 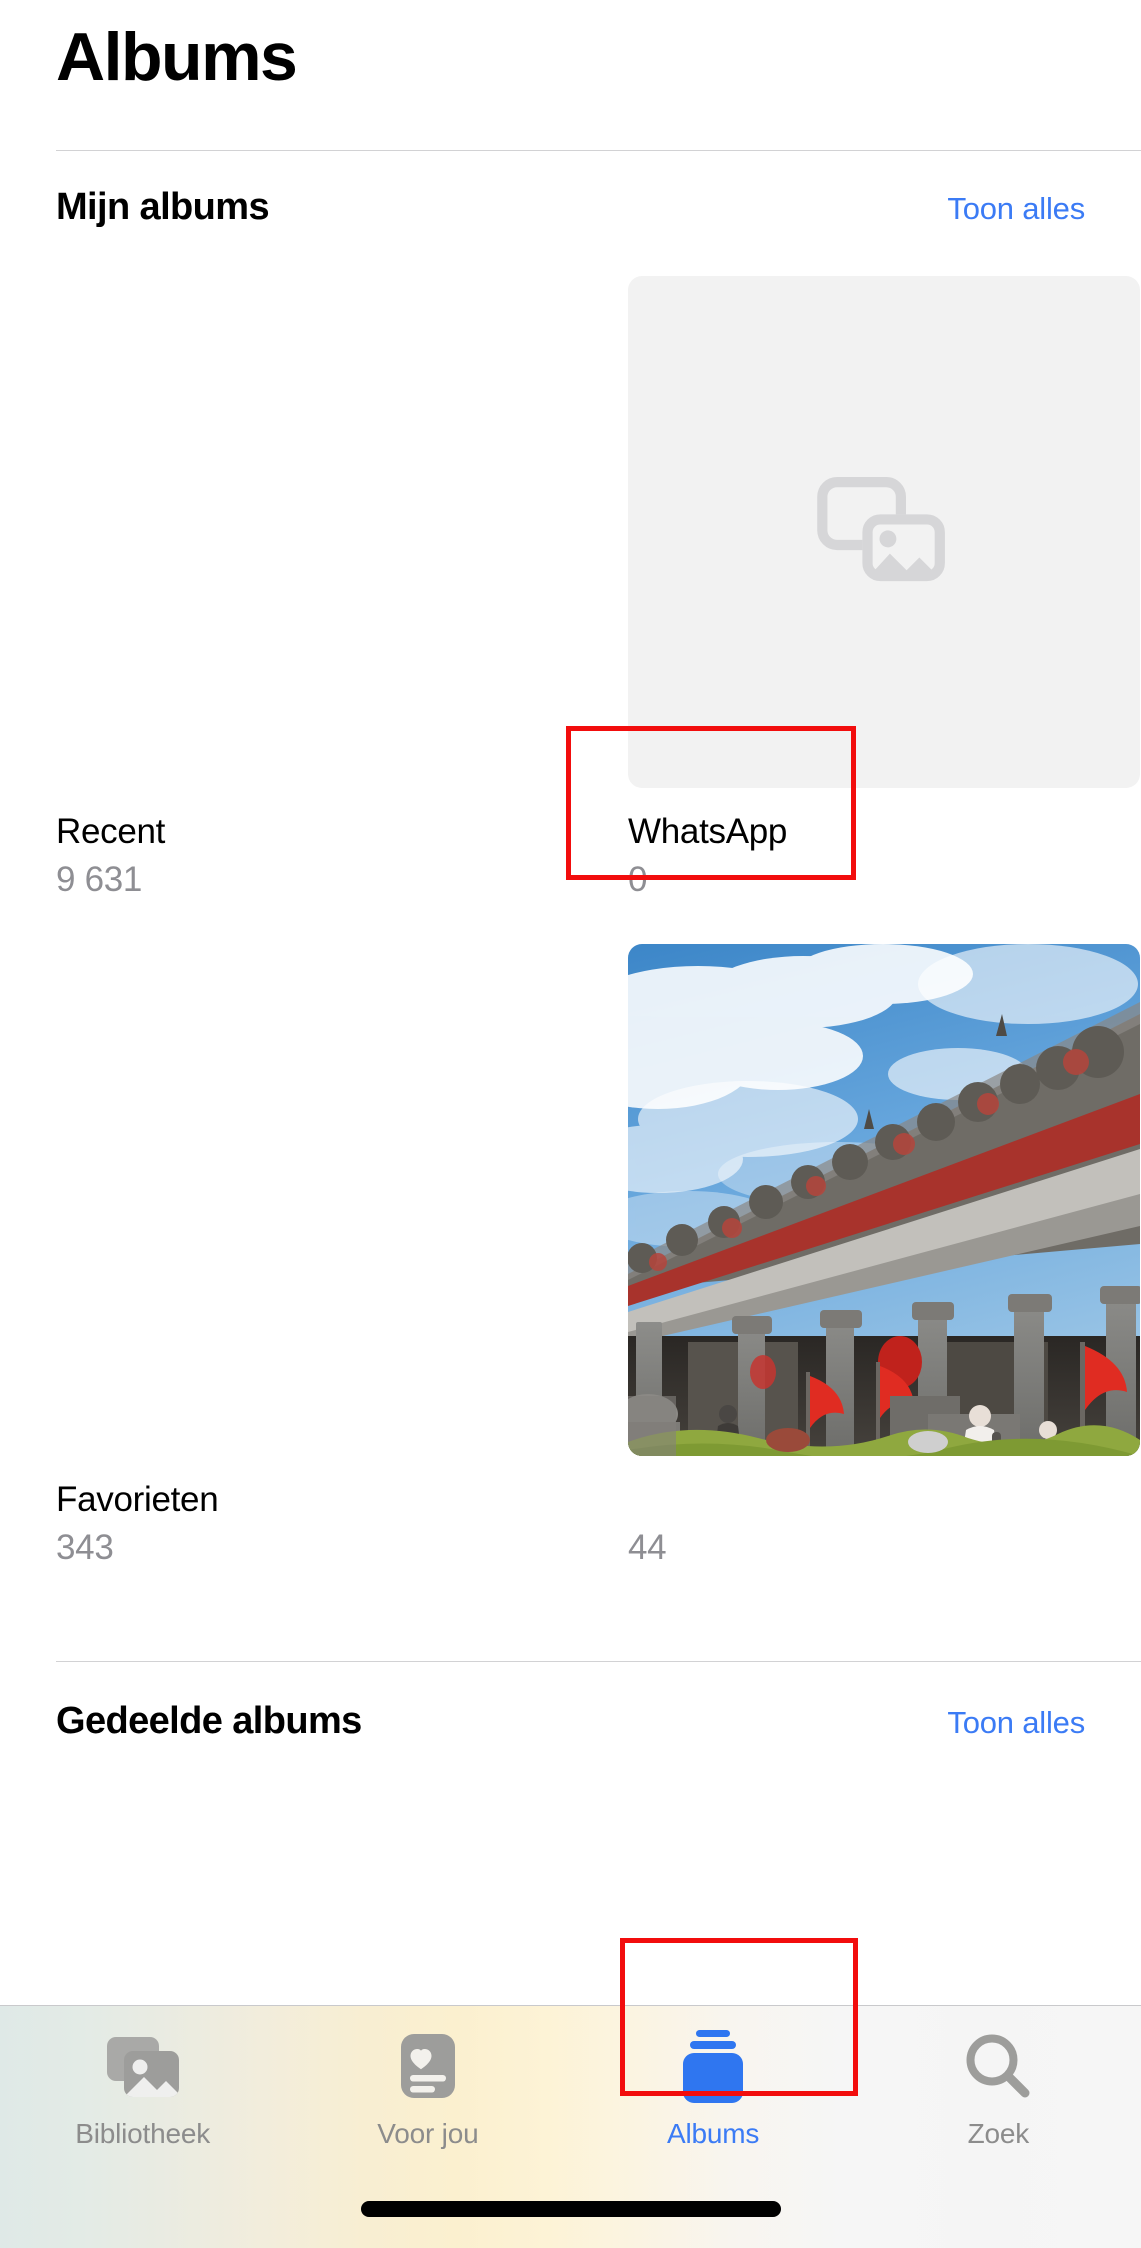 I want to click on section-header-shared-albums: Gedeelde albums Toon alles, so click(x=570, y=1721).